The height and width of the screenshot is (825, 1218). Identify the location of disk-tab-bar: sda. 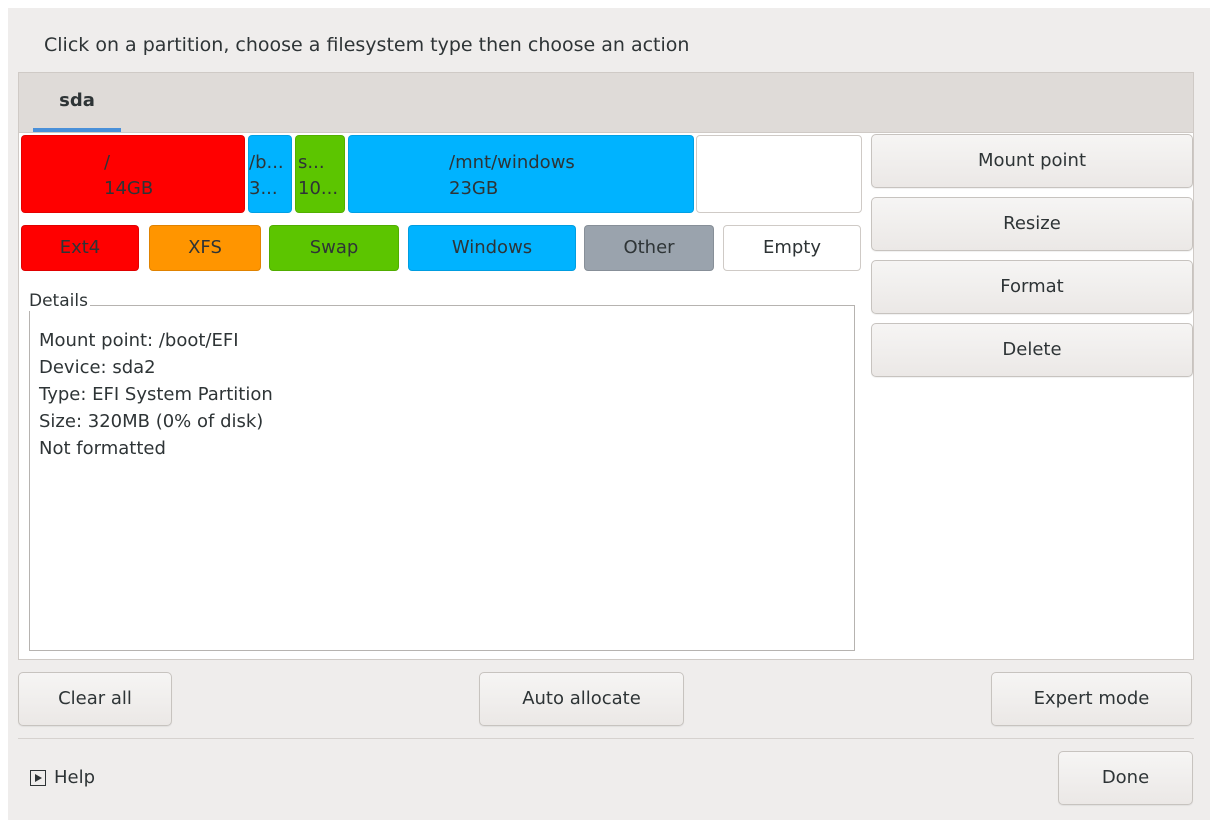
(606, 102).